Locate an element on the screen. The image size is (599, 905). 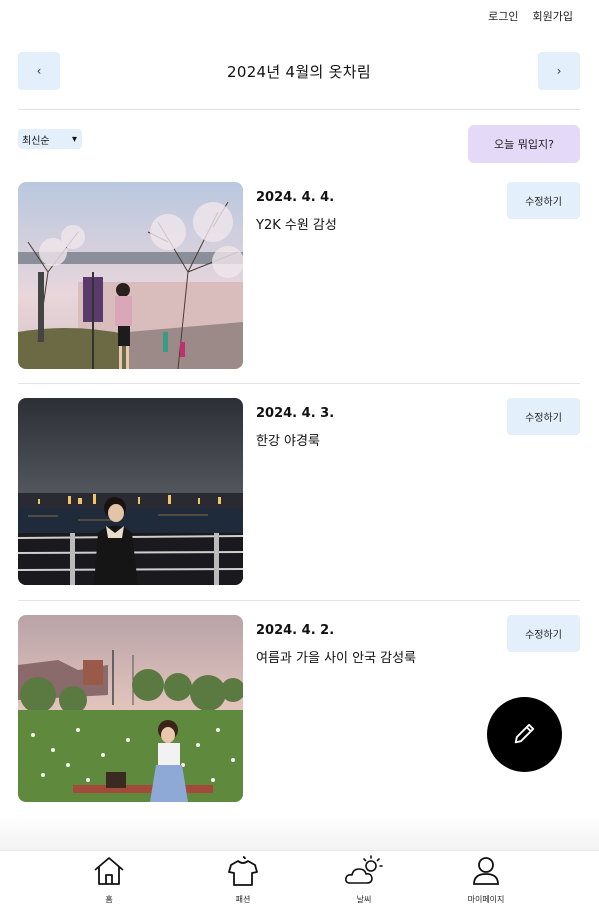
top-nav: 로그인 회원가입 is located at coordinates (530, 16).